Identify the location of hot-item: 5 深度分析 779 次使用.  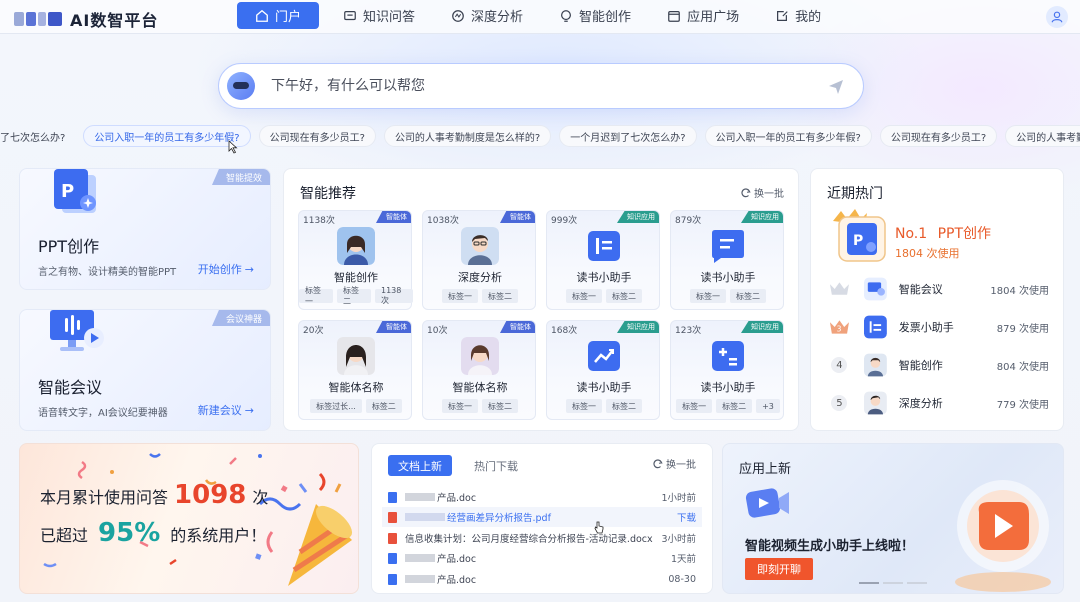
(939, 403).